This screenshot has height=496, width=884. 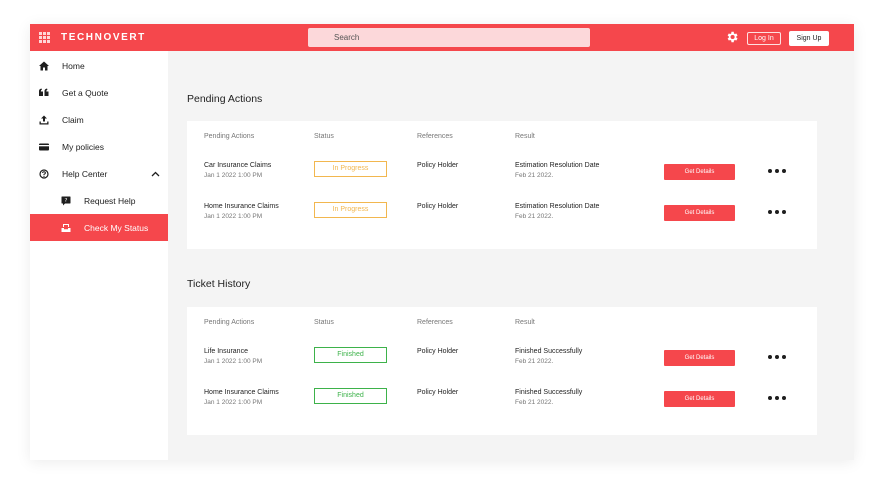 What do you see at coordinates (155, 174) in the screenshot?
I see `chevron-up-icon` at bounding box center [155, 174].